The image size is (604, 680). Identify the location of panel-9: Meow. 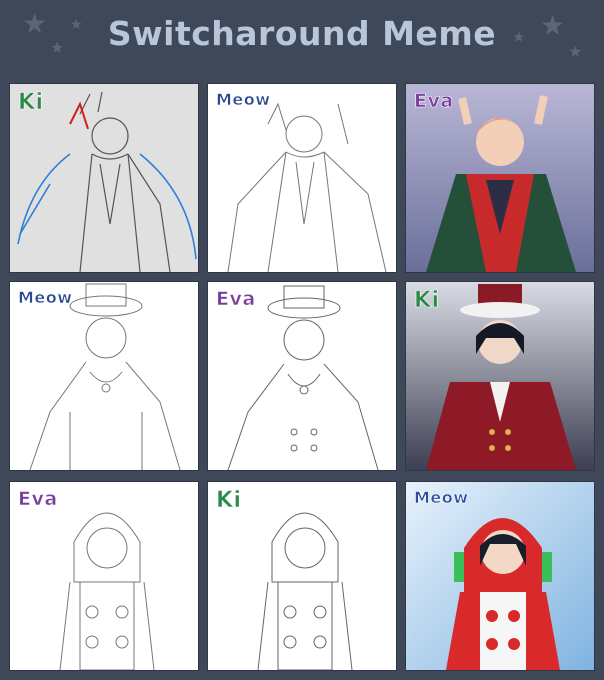
(500, 576).